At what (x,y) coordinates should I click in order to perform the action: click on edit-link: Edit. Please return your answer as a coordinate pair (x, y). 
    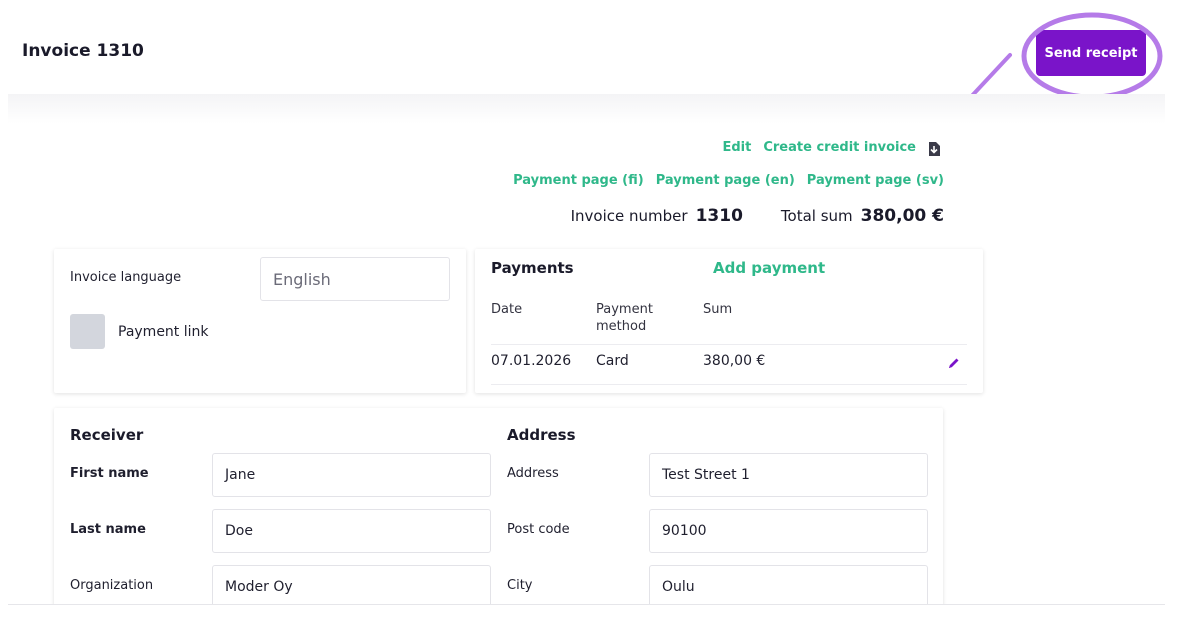
    Looking at the image, I should click on (737, 147).